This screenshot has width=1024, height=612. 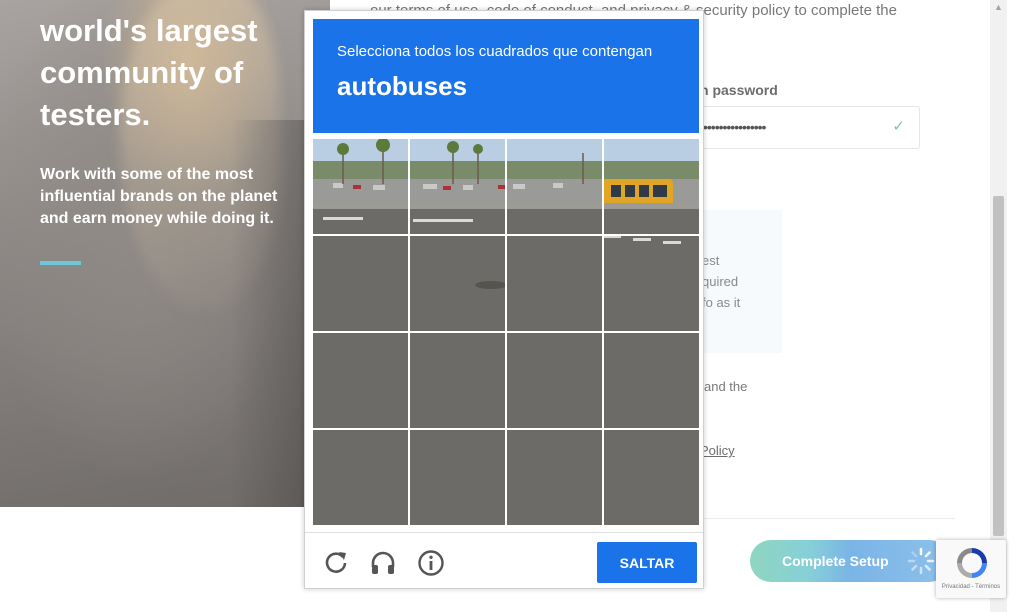 What do you see at coordinates (726, 386) in the screenshot?
I see `terms-agreement-text: and the` at bounding box center [726, 386].